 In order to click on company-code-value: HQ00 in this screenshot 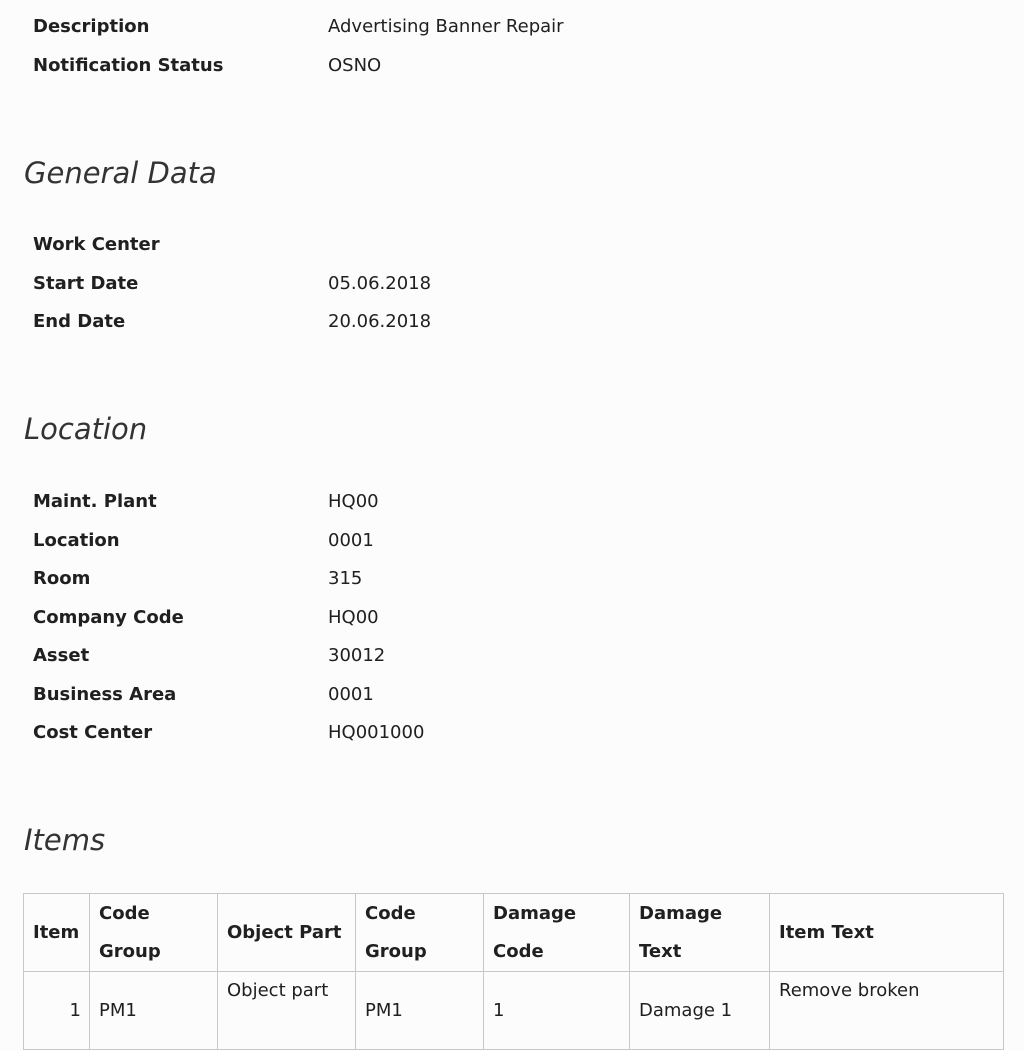, I will do `click(353, 617)`.